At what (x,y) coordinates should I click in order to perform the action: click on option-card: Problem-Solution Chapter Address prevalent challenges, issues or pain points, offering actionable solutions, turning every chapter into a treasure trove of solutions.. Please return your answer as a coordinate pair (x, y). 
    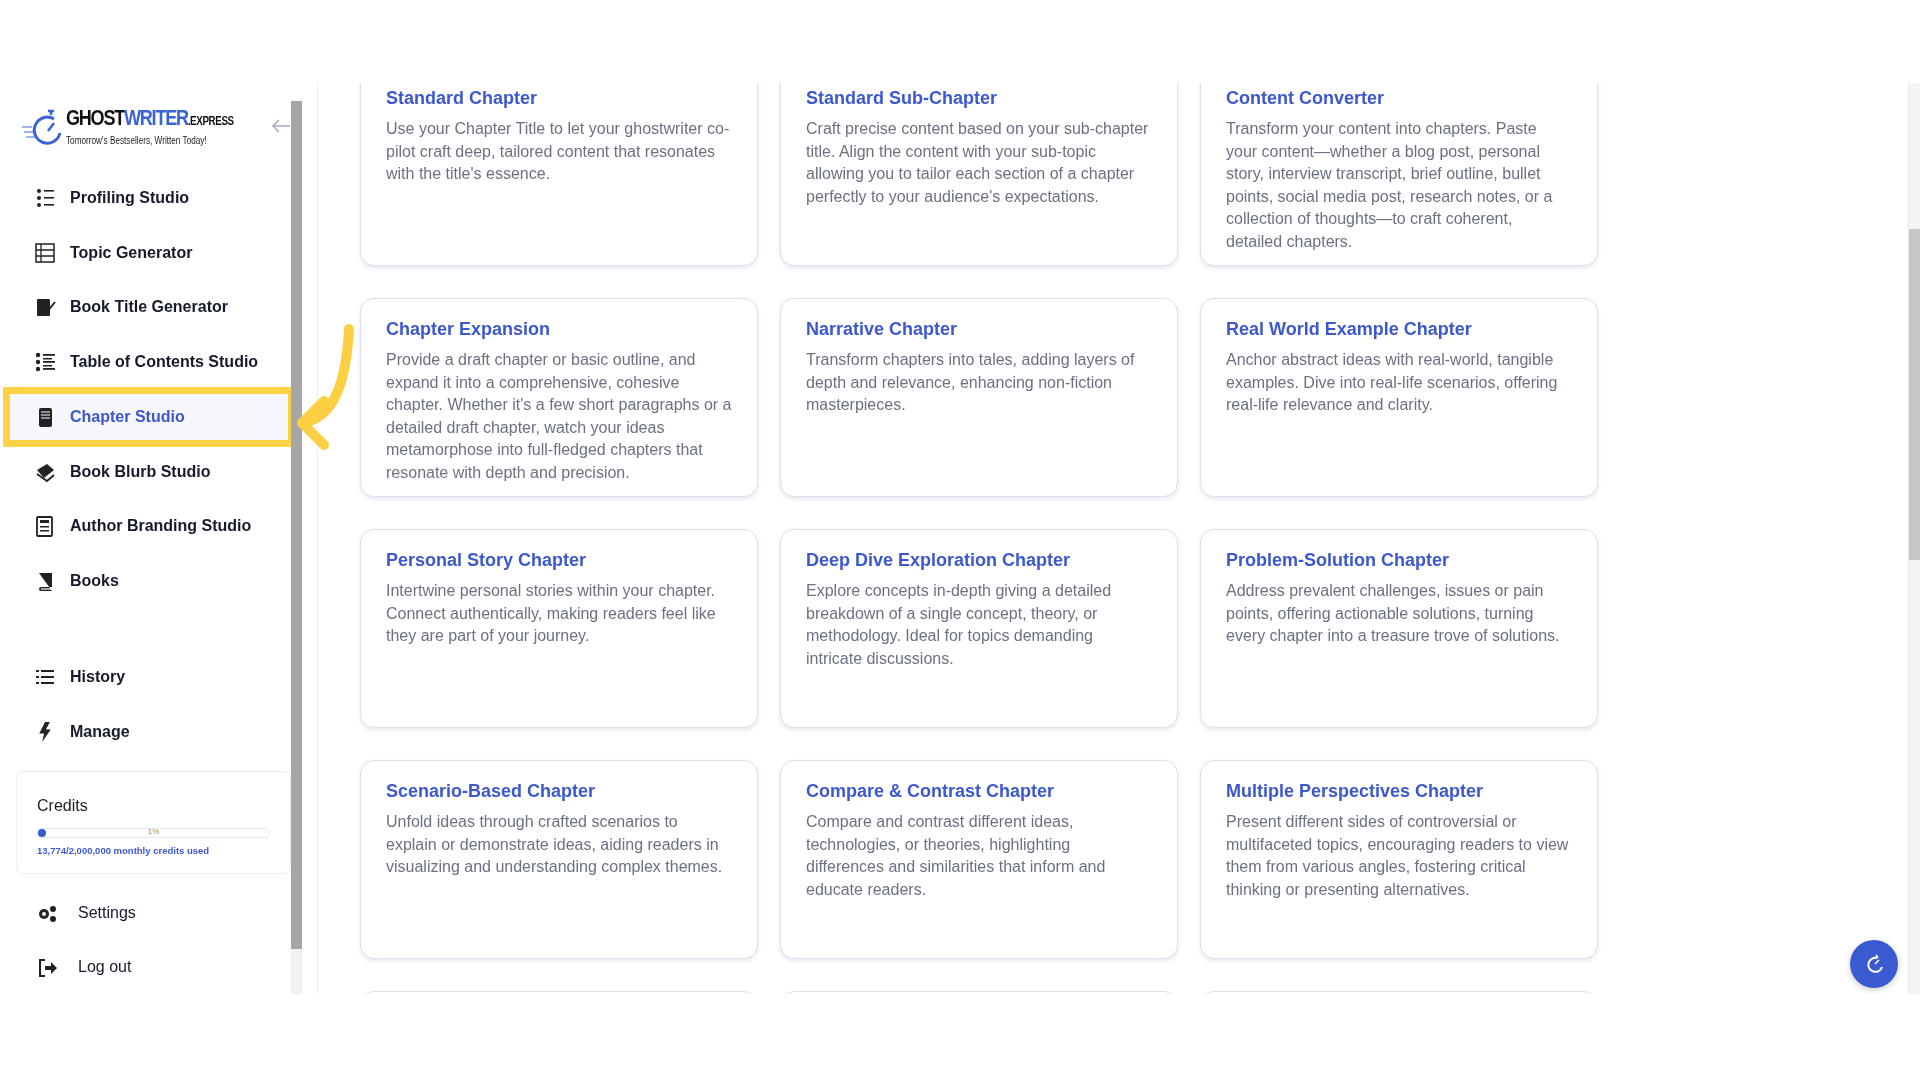
    Looking at the image, I should click on (1399, 628).